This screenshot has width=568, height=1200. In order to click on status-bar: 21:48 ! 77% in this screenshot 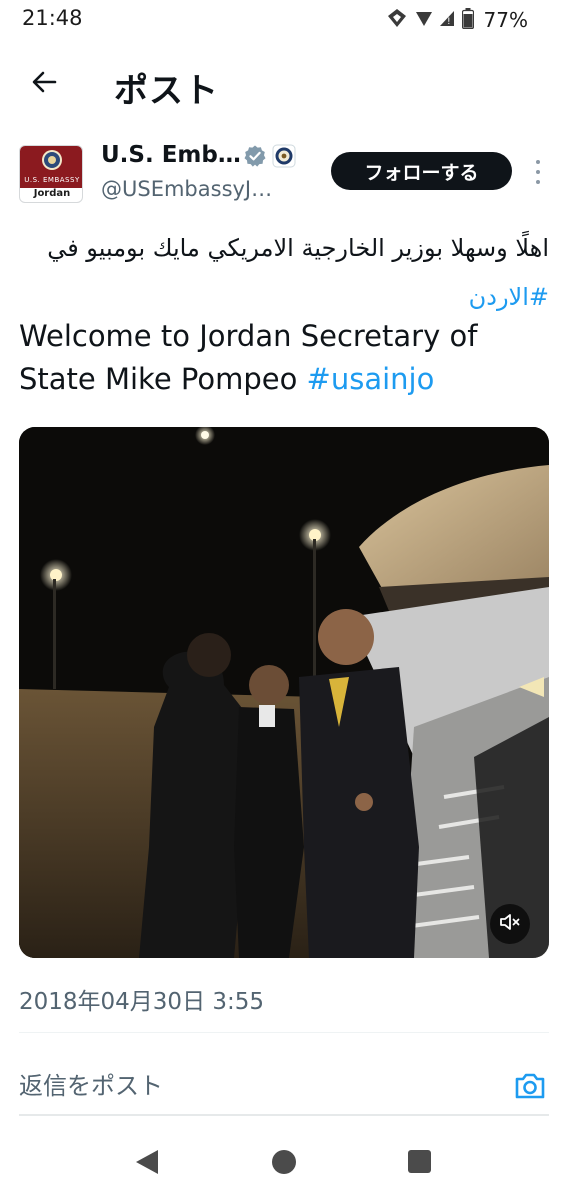, I will do `click(284, 20)`.